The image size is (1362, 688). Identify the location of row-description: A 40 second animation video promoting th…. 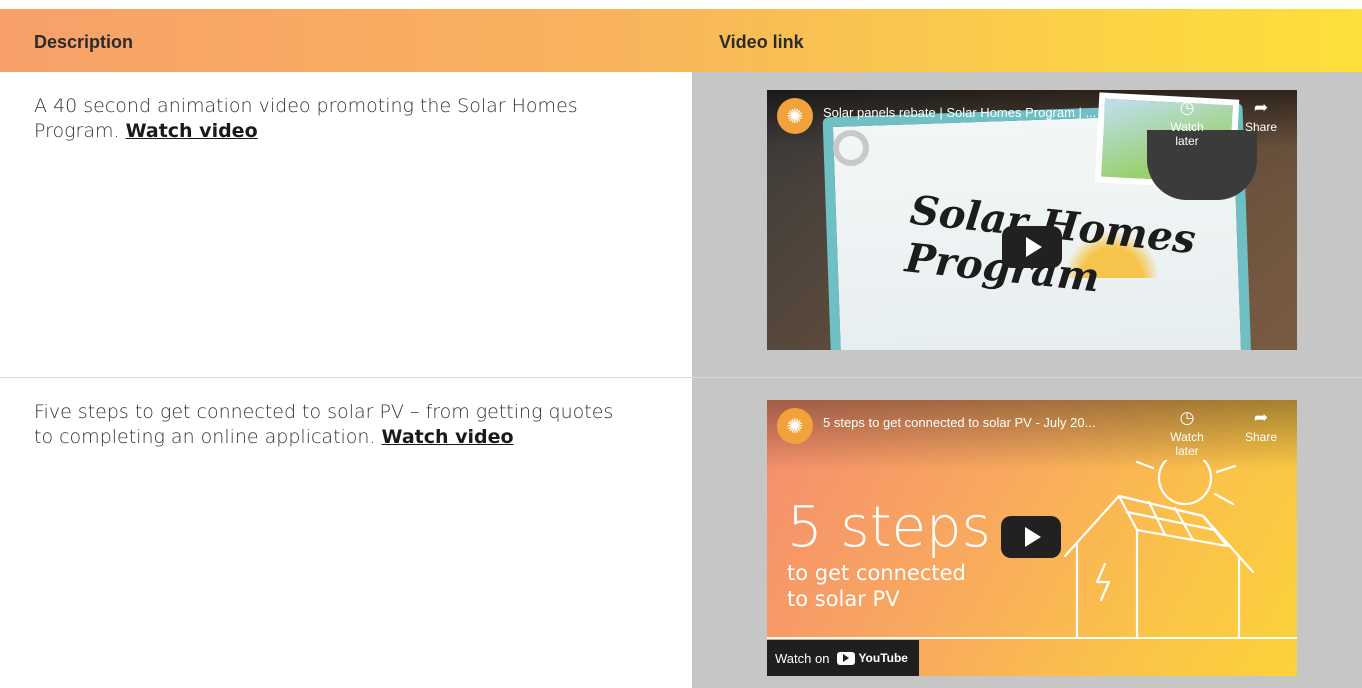
(329, 119).